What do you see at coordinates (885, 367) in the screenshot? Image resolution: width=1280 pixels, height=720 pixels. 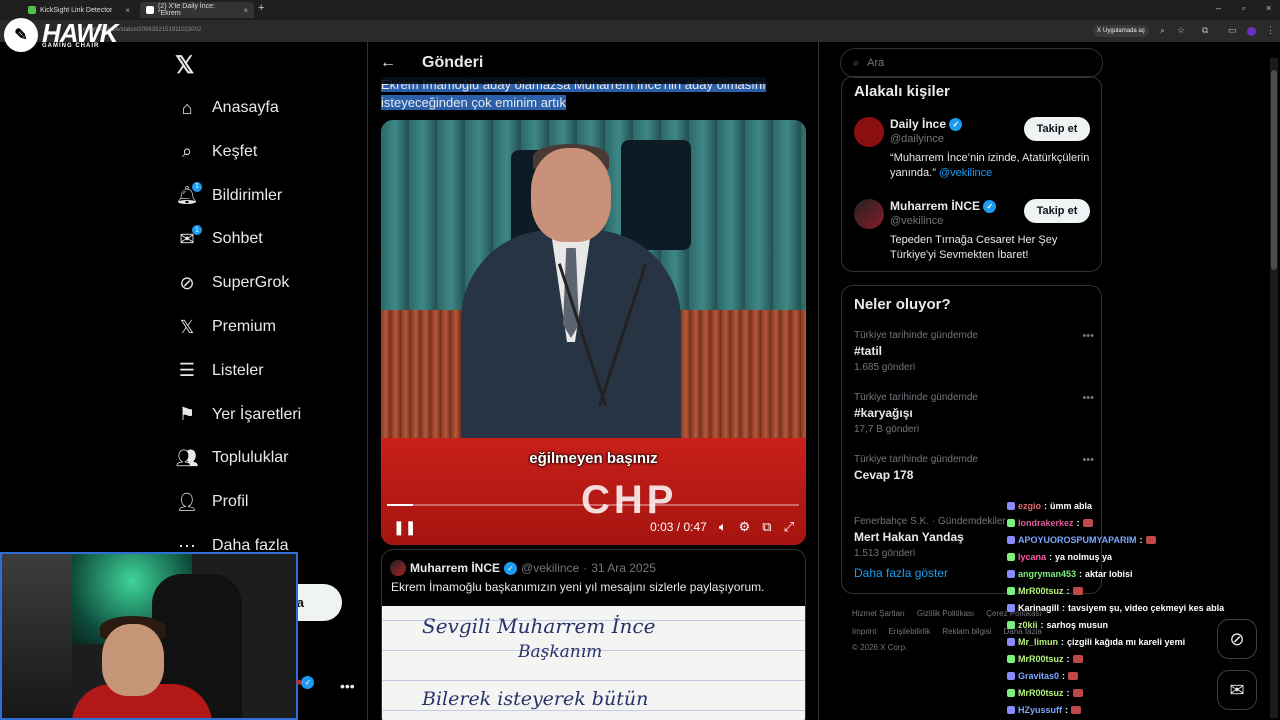 I see `trend-count: 1.685 gönderi` at bounding box center [885, 367].